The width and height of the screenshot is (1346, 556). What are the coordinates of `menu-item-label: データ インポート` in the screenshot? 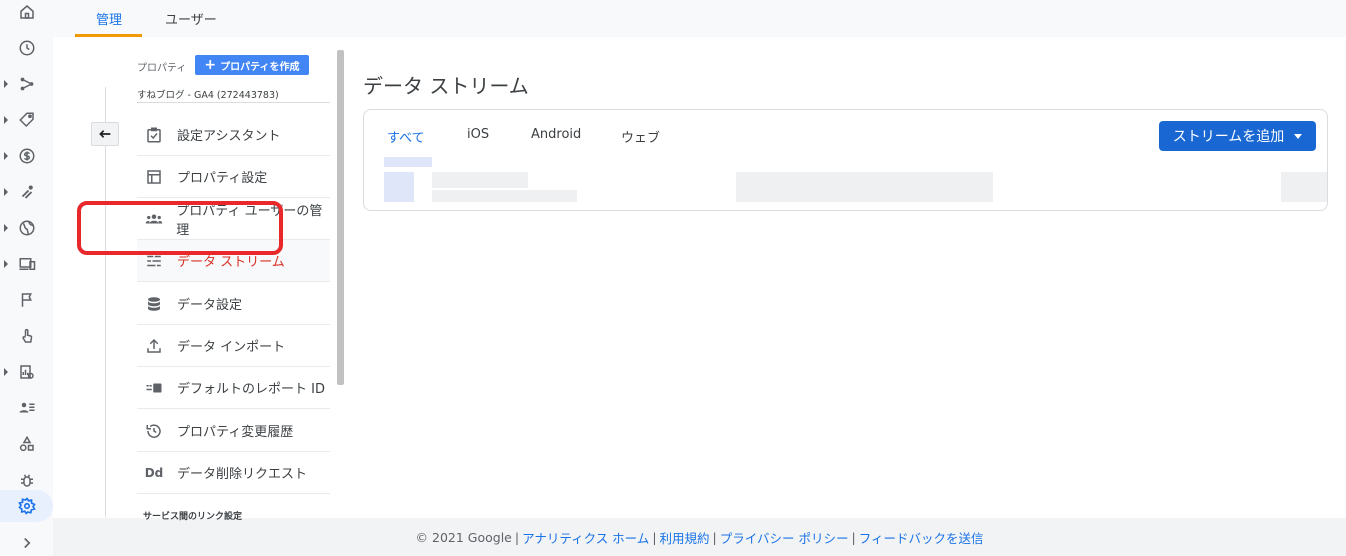 It's located at (231, 347).